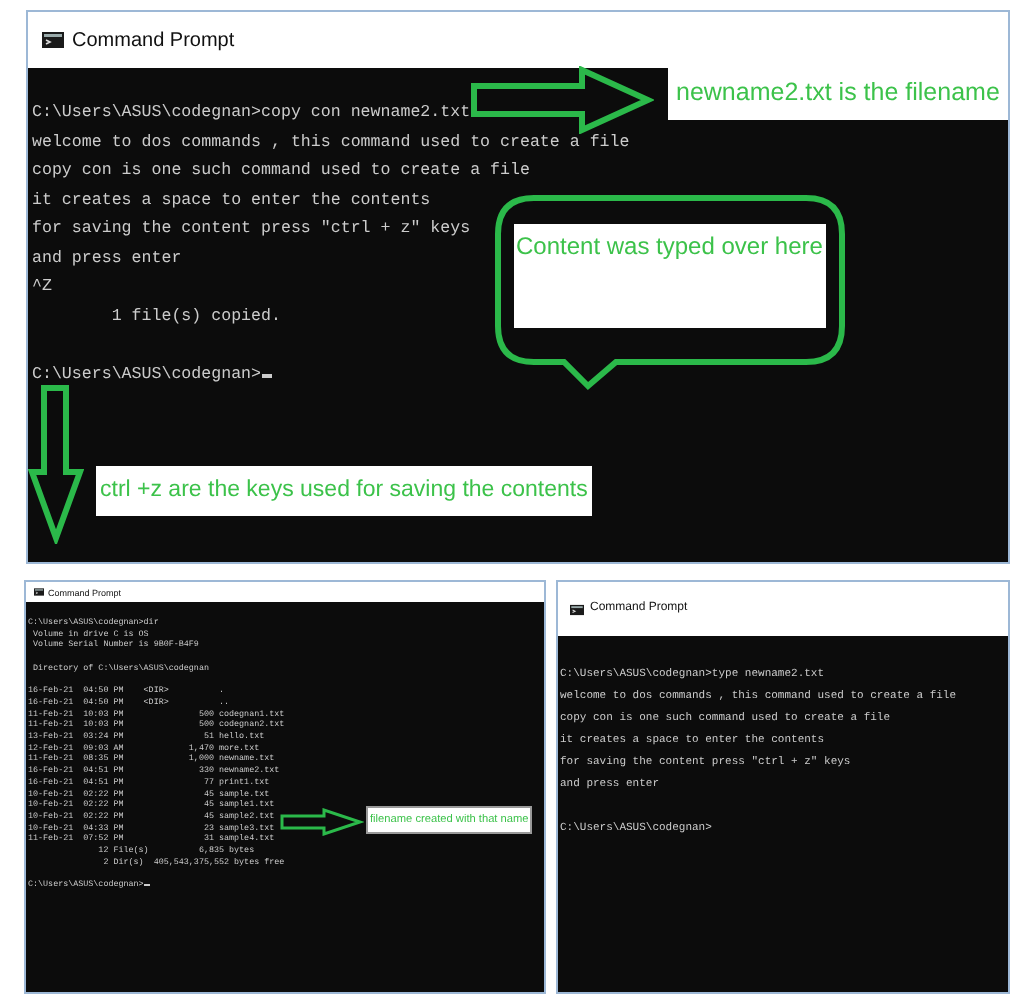 The width and height of the screenshot is (1014, 996). I want to click on callout-label: newname2.txt is the filename, so click(838, 93).